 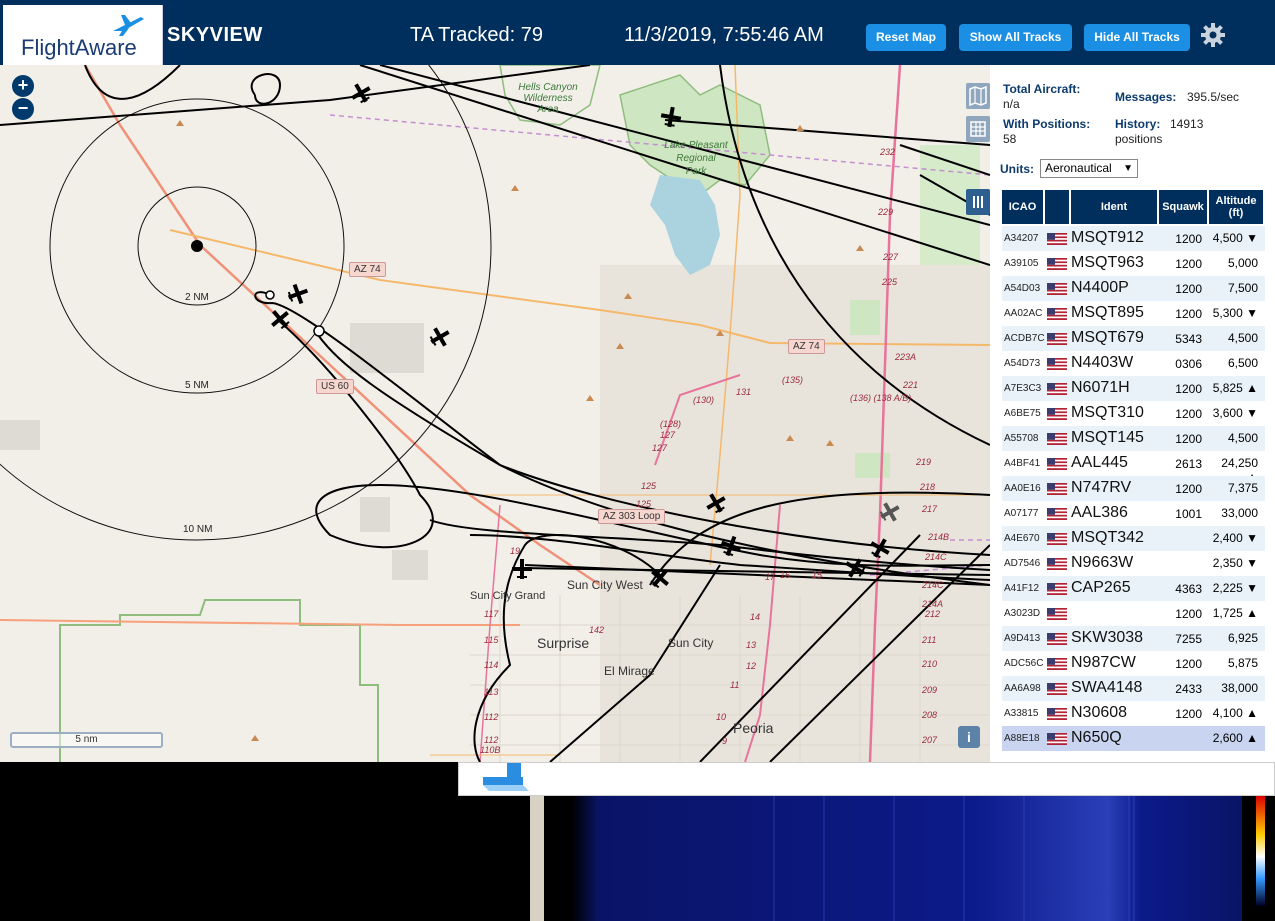 I want to click on table-row: A07177 AAL386 1001 33,000, so click(x=1133, y=513).